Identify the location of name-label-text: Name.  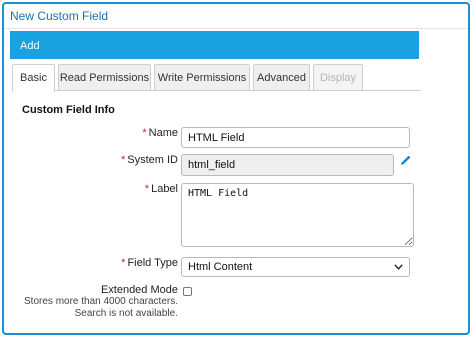
(163, 133).